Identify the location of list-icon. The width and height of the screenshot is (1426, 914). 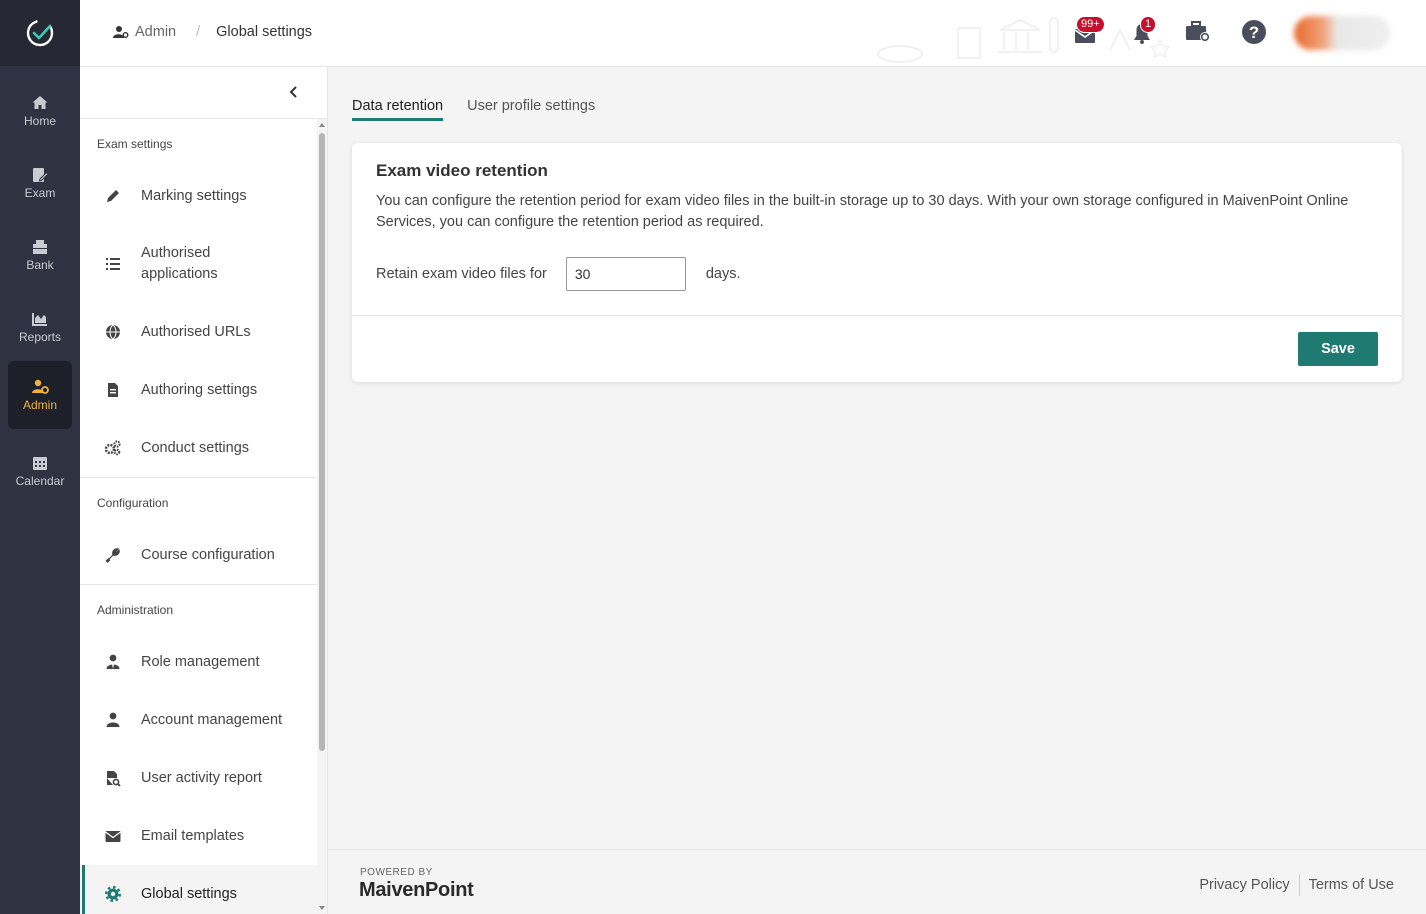
(113, 264).